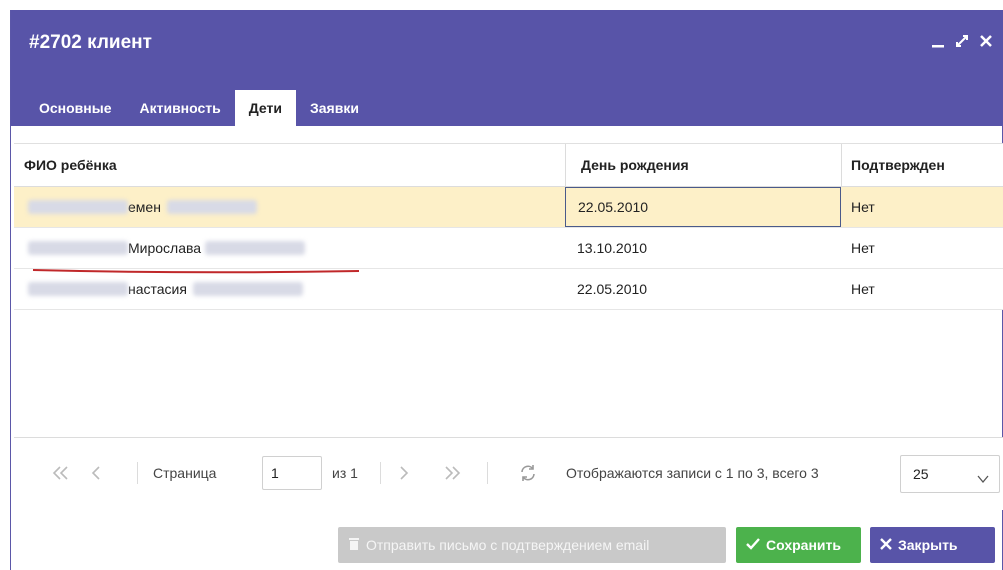 The height and width of the screenshot is (570, 1003). I want to click on send-confirmation-email-button: Отправить письмо с подтверждением email, so click(532, 545).